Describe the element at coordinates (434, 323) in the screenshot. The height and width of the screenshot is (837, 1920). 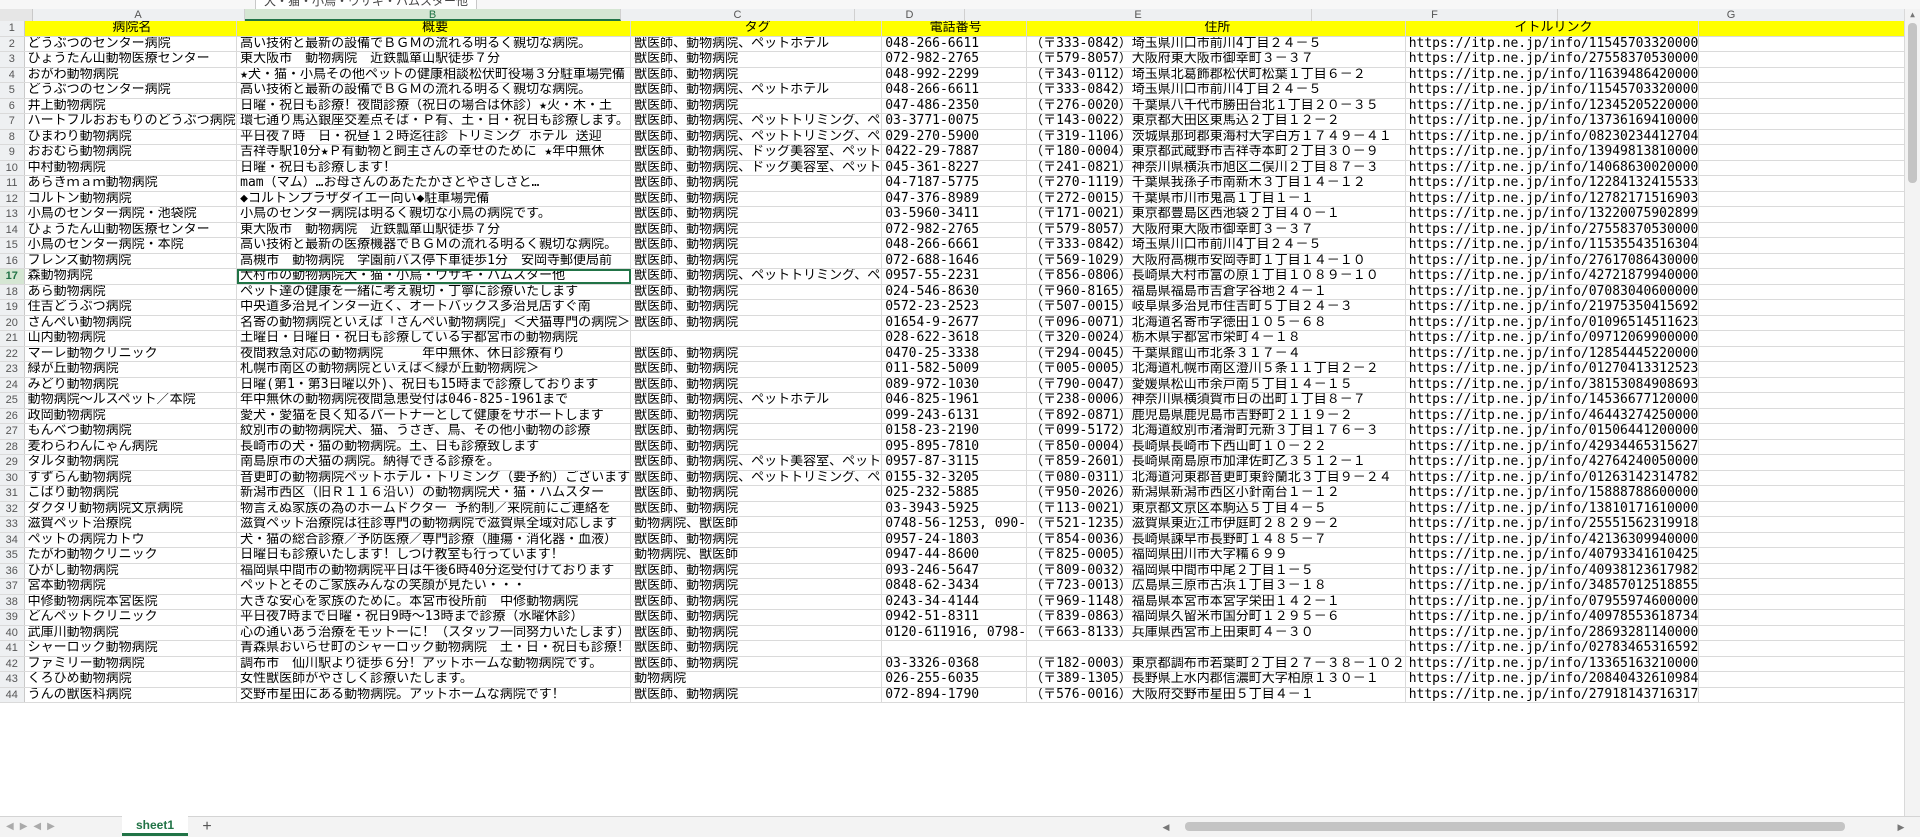
I see `cell-summary: 名寄の動物病院といえば「さんぺい動物病院」＜犬猫専門の病院＞` at that location.